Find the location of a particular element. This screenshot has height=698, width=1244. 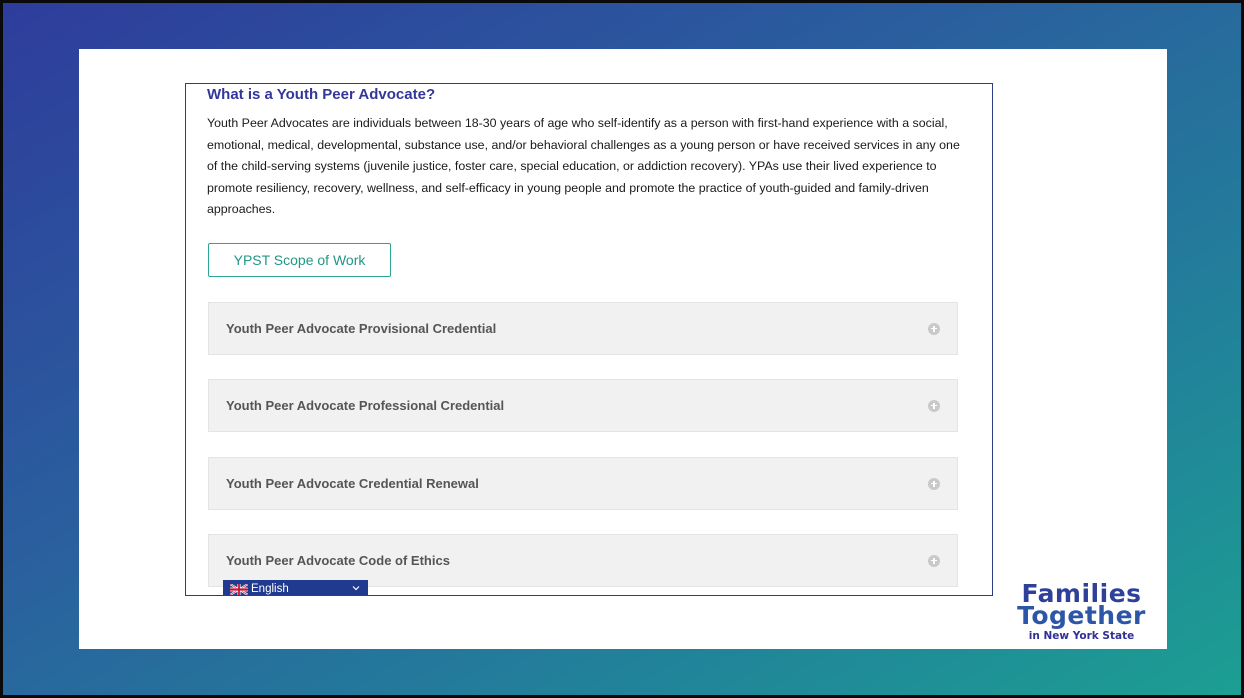

logo-text-together: Together is located at coordinates (1081, 615).